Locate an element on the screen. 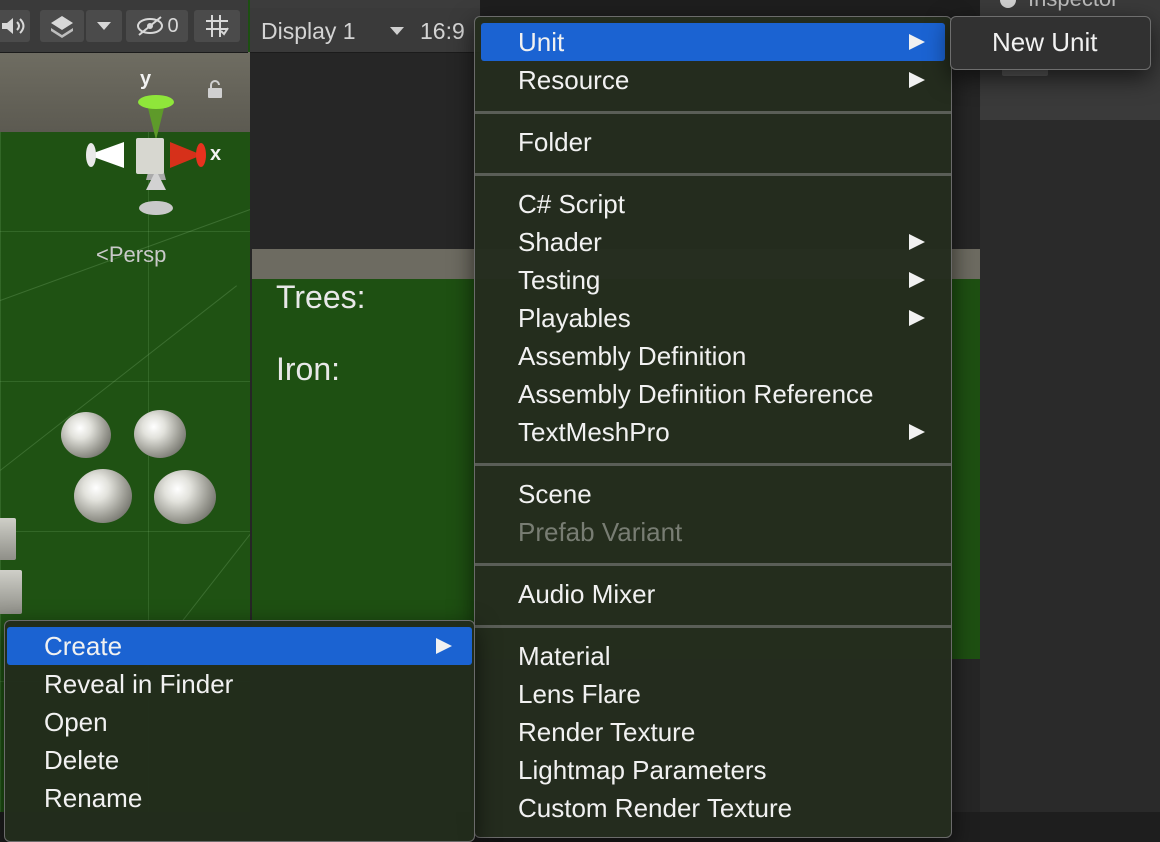 This screenshot has height=842, width=1160. menu-item-shader: Shader is located at coordinates (713, 242).